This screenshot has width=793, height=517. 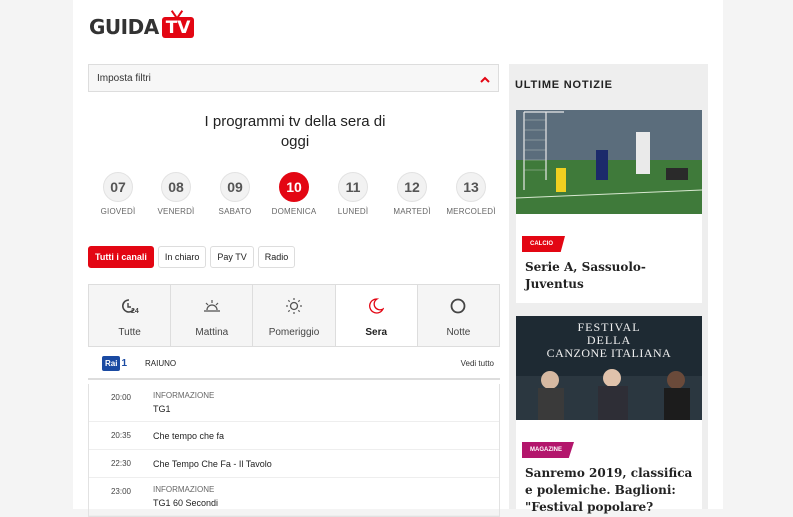 What do you see at coordinates (412, 211) in the screenshot?
I see `day-label: MARTEDÌ` at bounding box center [412, 211].